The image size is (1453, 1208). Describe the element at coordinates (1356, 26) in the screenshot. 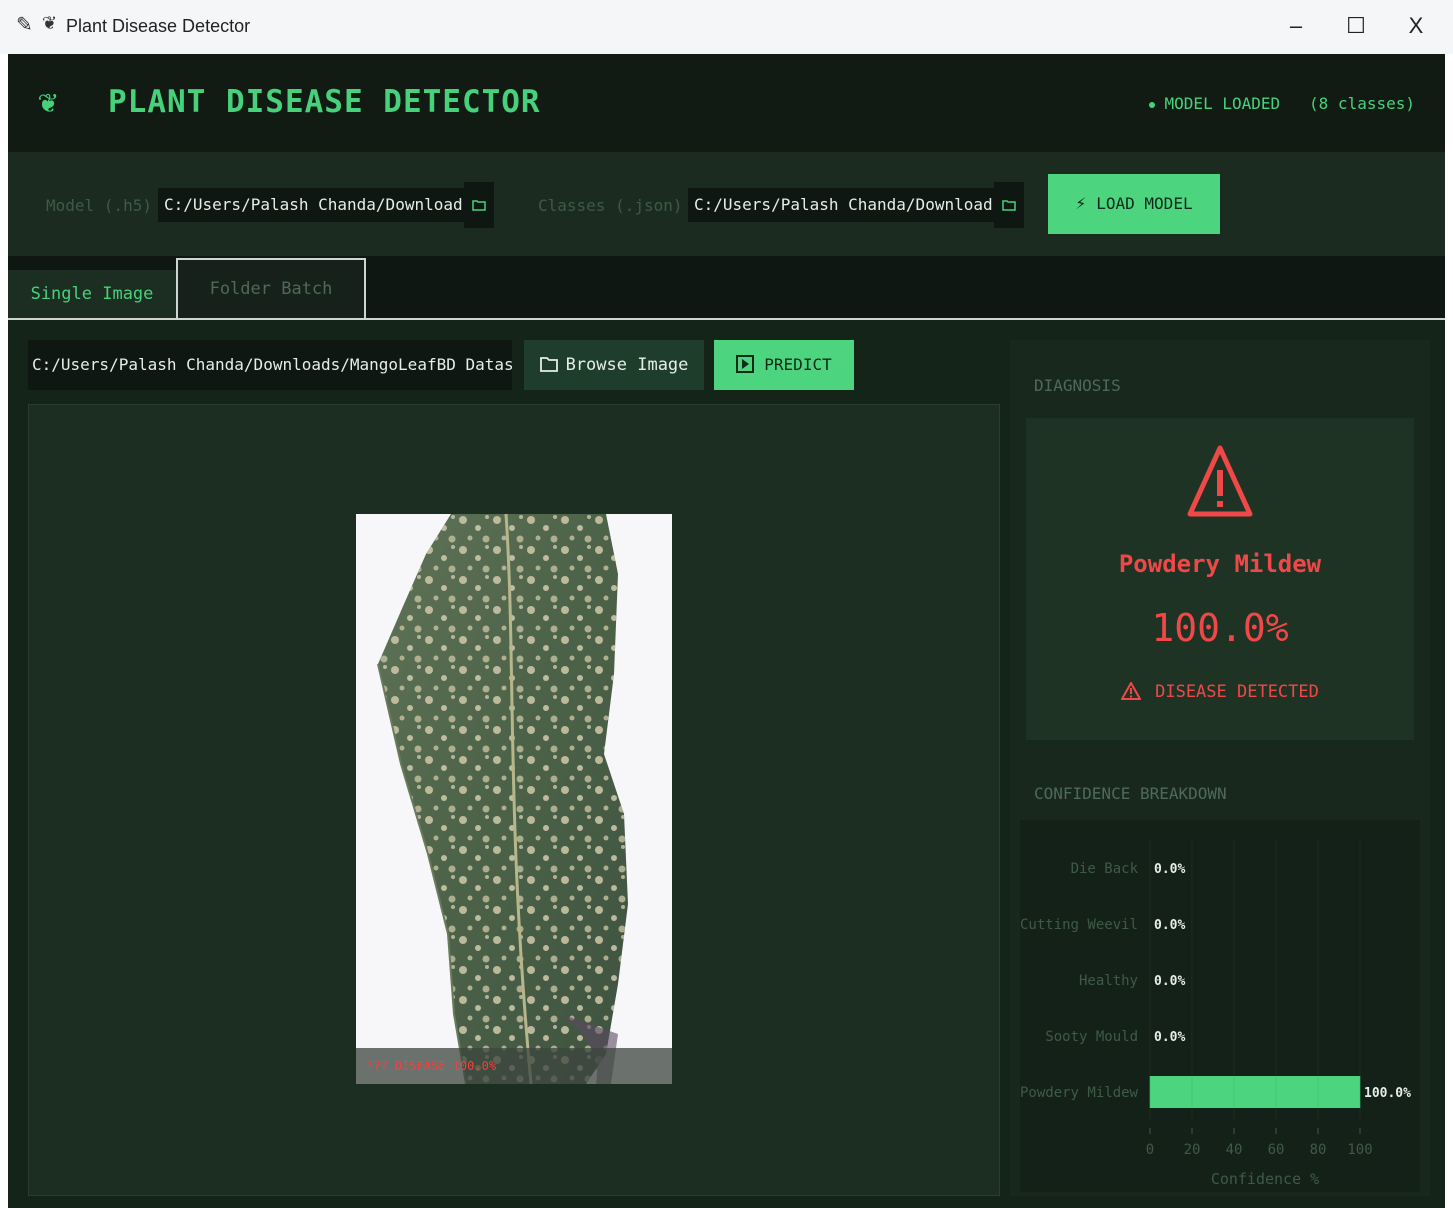

I see `maximize-button: ☐` at that location.